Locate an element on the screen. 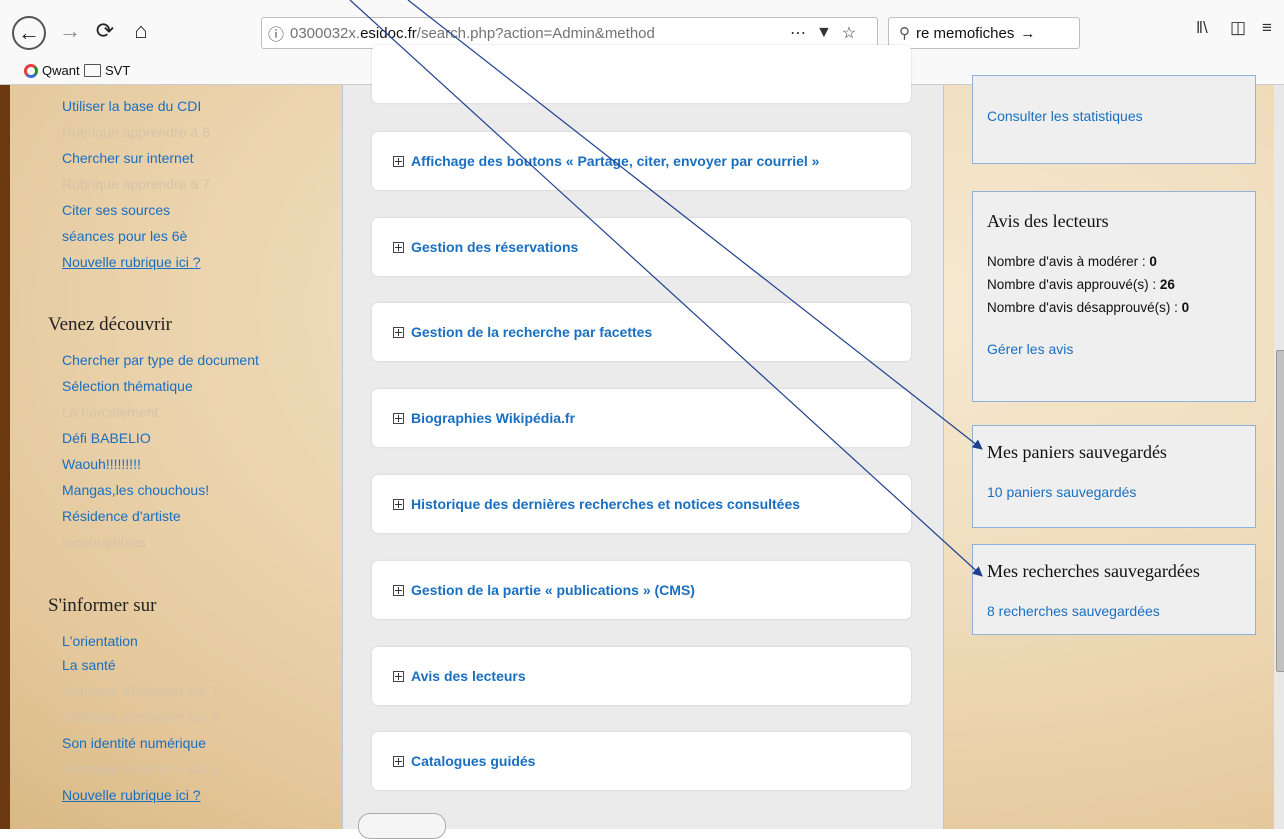 The height and width of the screenshot is (839, 1284). home-button: ⌂ is located at coordinates (141, 31).